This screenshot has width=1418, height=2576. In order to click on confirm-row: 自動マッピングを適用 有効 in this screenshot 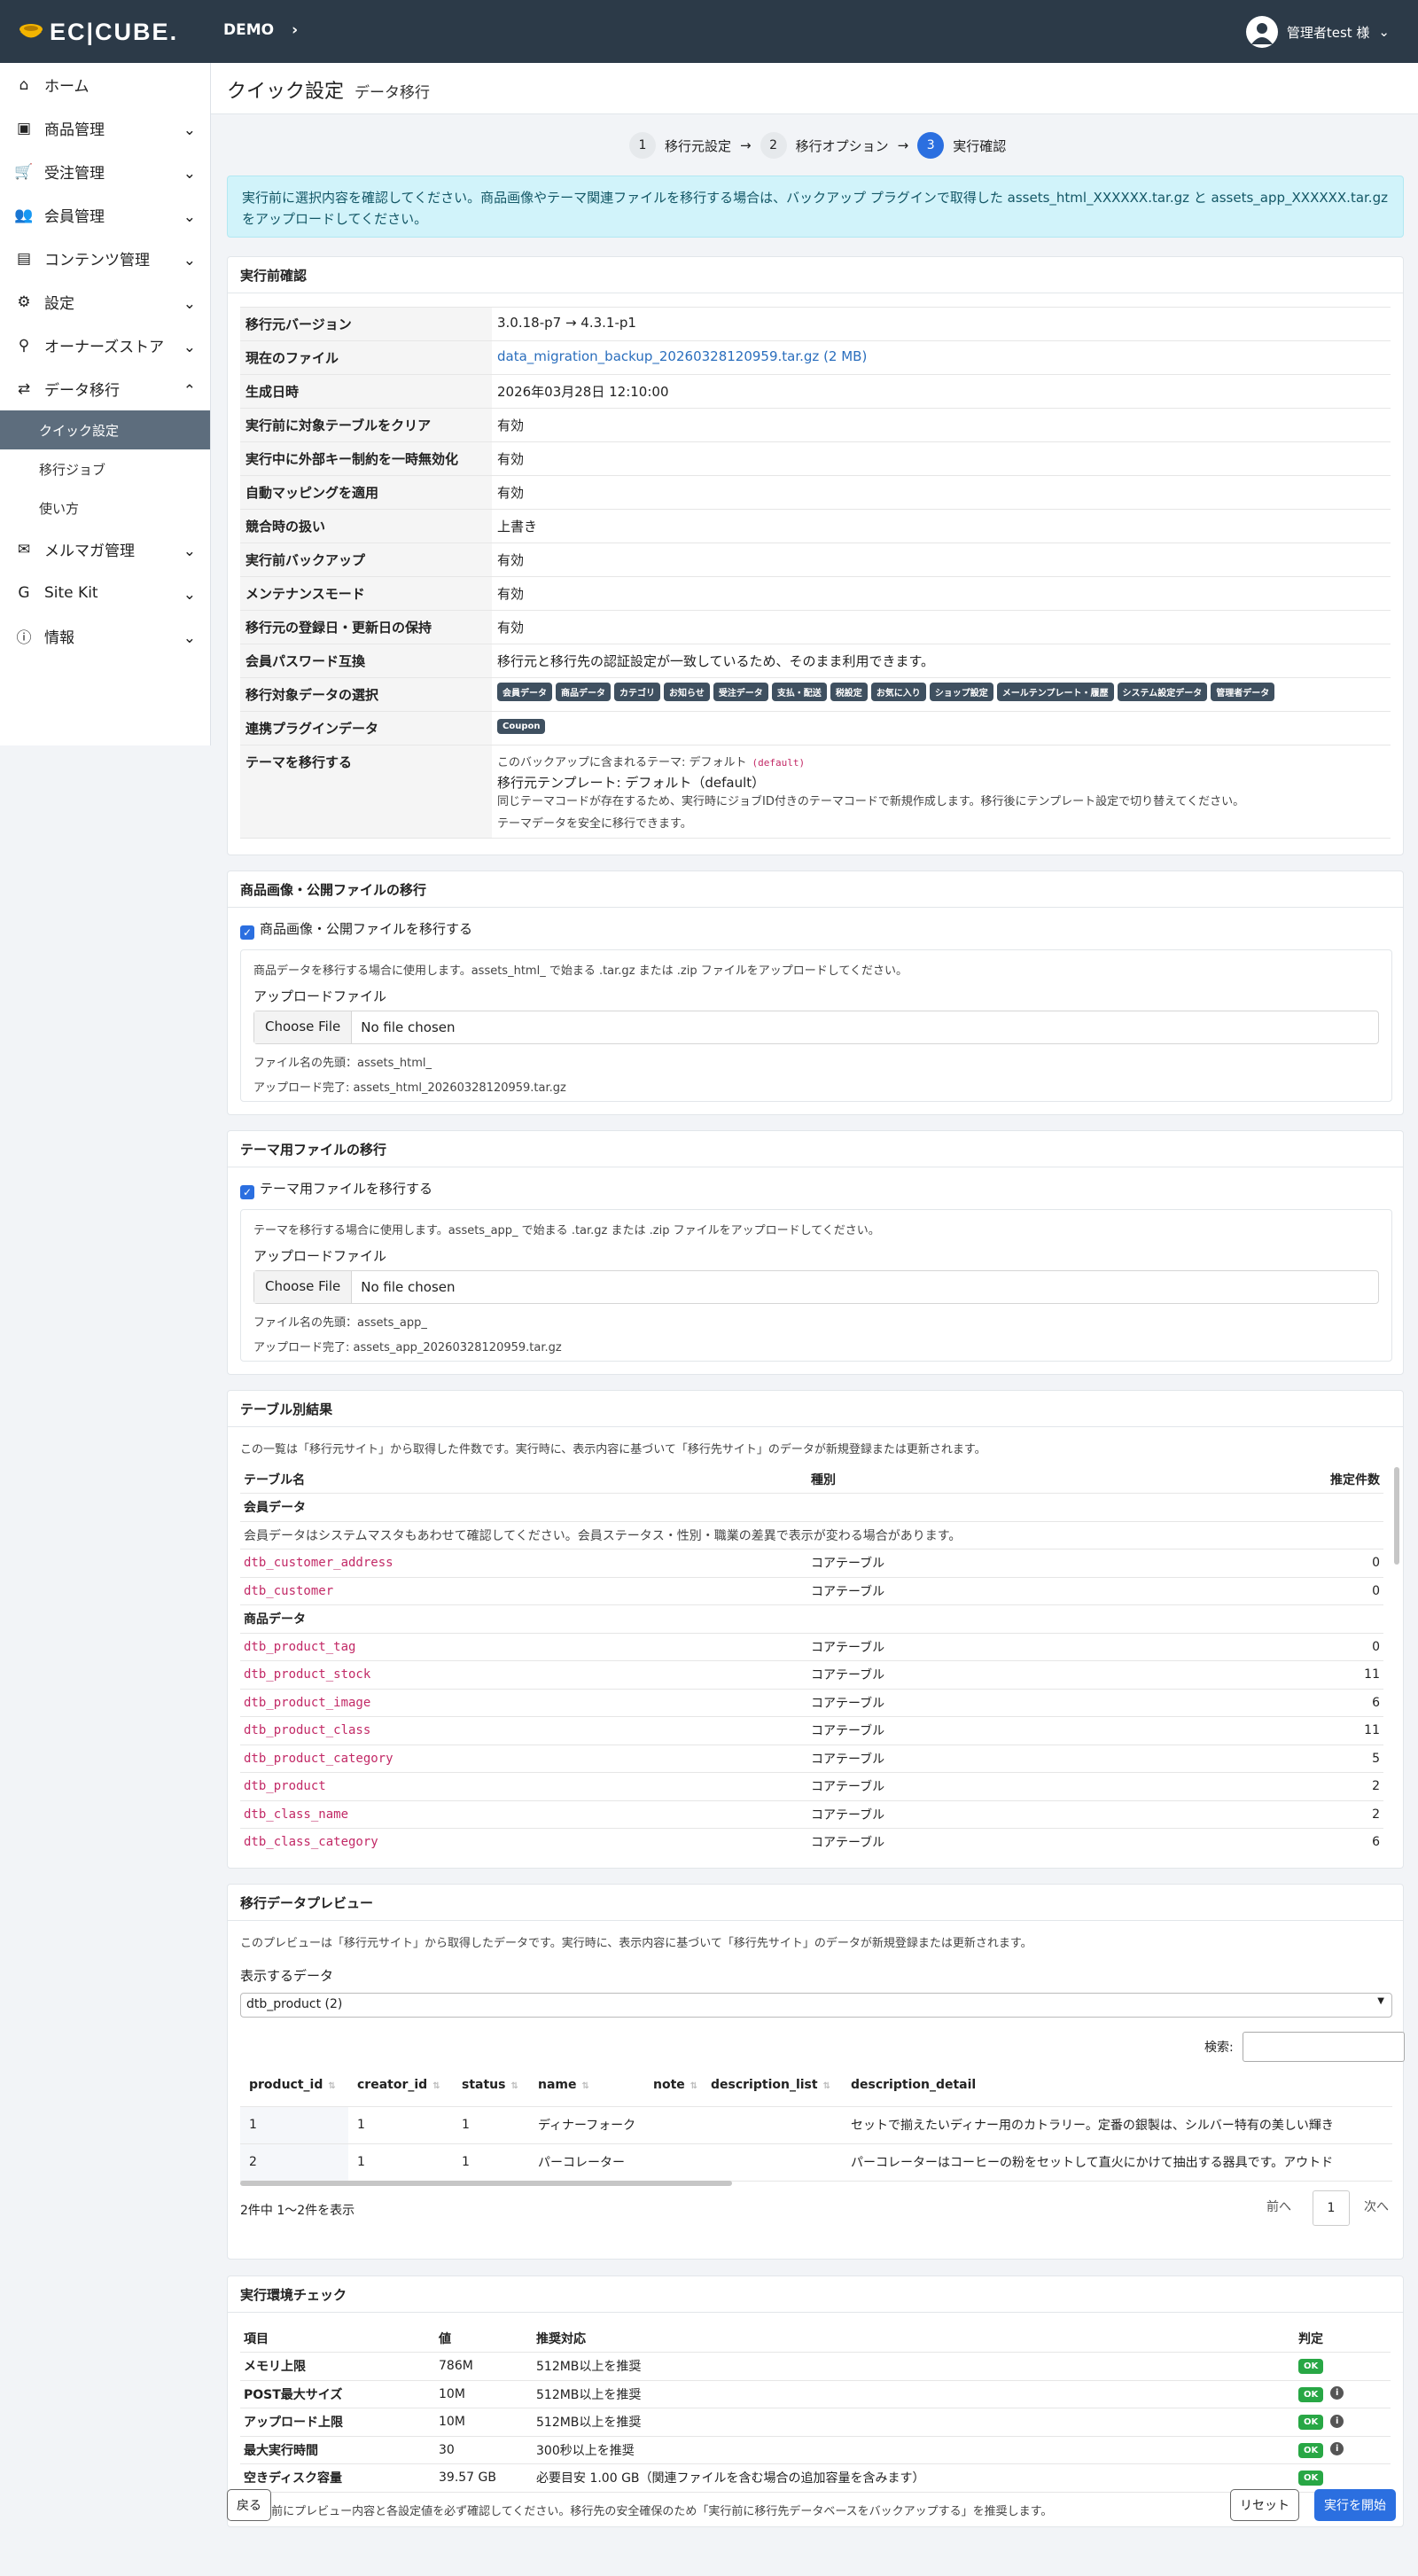, I will do `click(815, 493)`.